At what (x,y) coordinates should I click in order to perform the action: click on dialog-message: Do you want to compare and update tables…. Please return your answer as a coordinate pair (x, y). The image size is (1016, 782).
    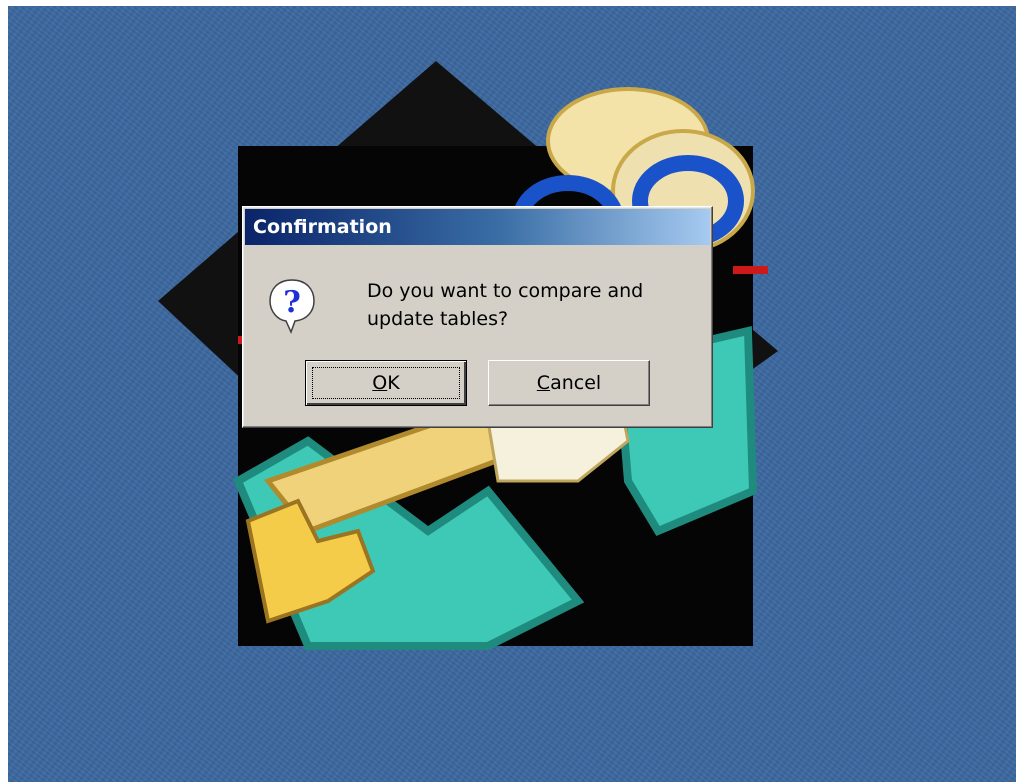
    Looking at the image, I should click on (505, 305).